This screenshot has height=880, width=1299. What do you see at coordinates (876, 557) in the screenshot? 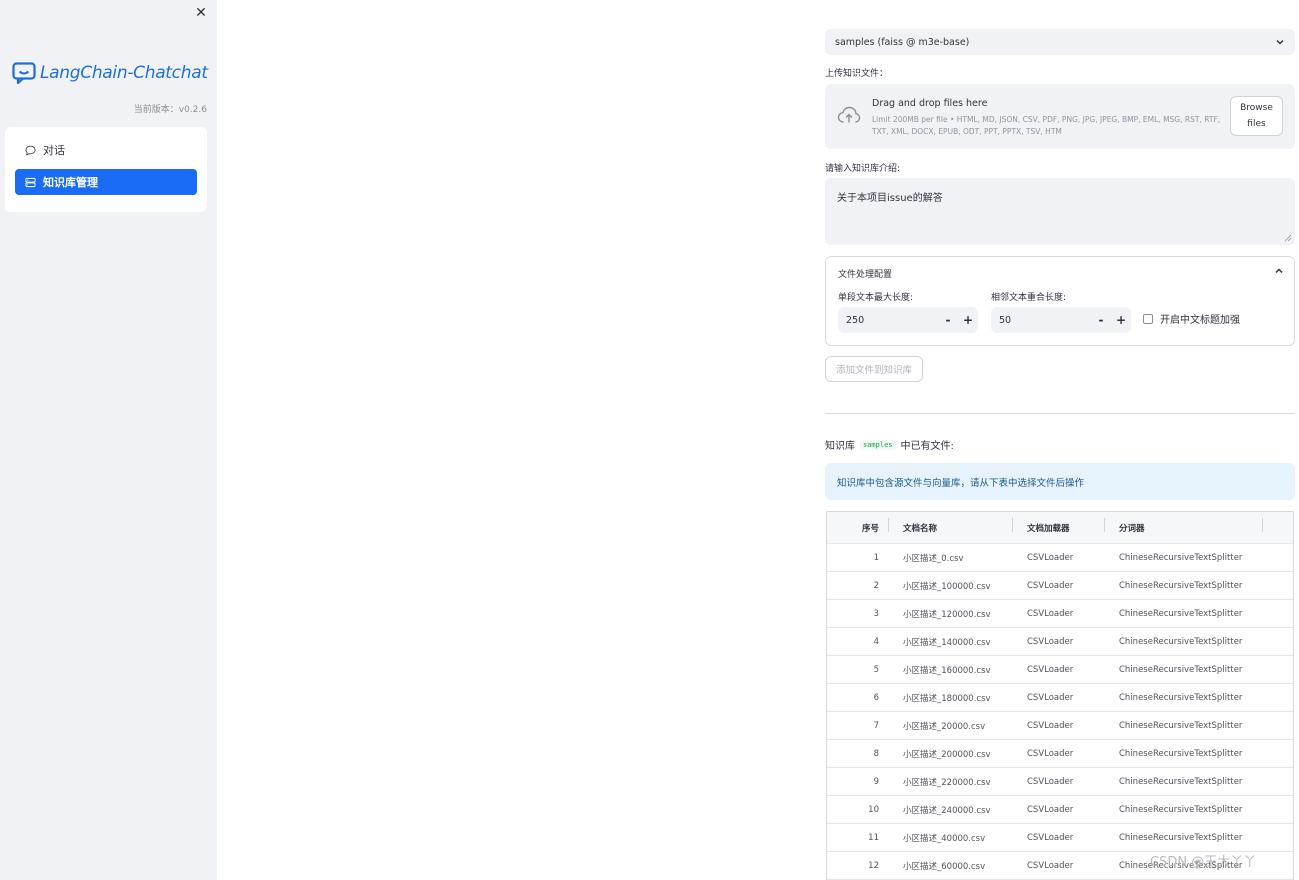
I see `cell-index: 1` at bounding box center [876, 557].